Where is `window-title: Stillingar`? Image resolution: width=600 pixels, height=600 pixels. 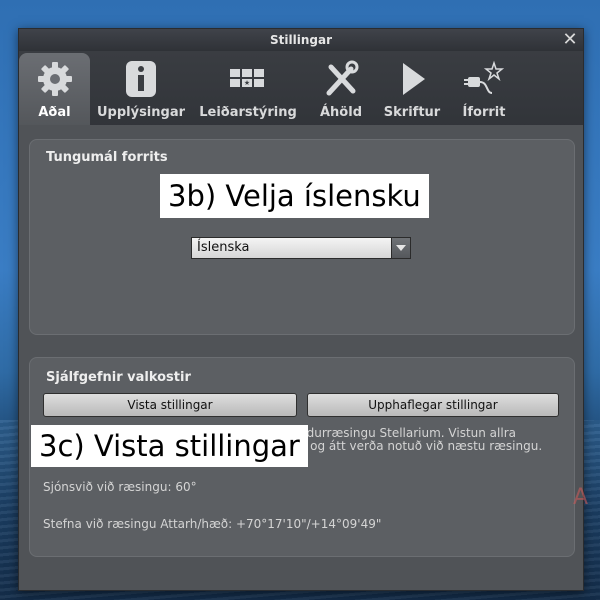 window-title: Stillingar is located at coordinates (301, 40).